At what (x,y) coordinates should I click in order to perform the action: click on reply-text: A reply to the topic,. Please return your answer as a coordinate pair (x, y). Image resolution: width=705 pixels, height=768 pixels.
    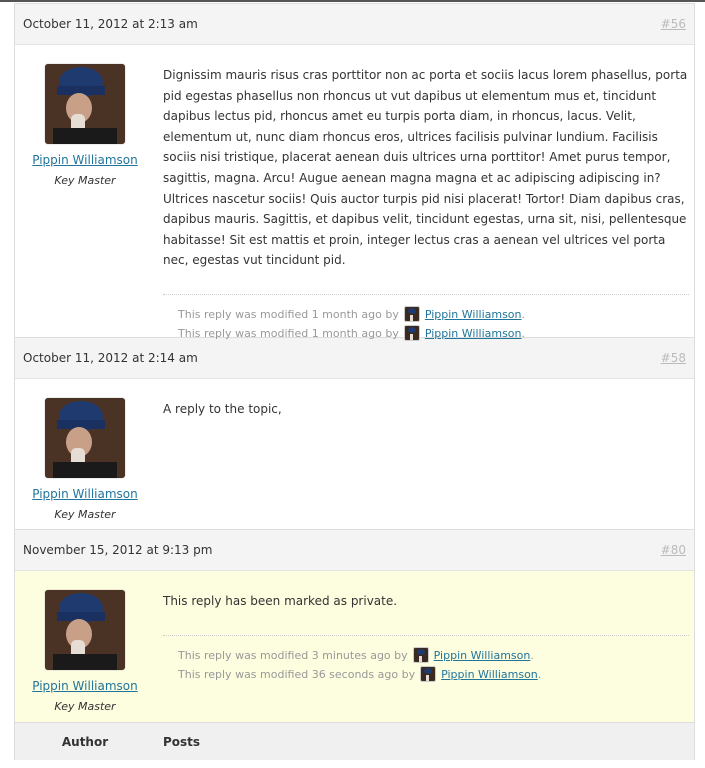
    Looking at the image, I should click on (222, 409).